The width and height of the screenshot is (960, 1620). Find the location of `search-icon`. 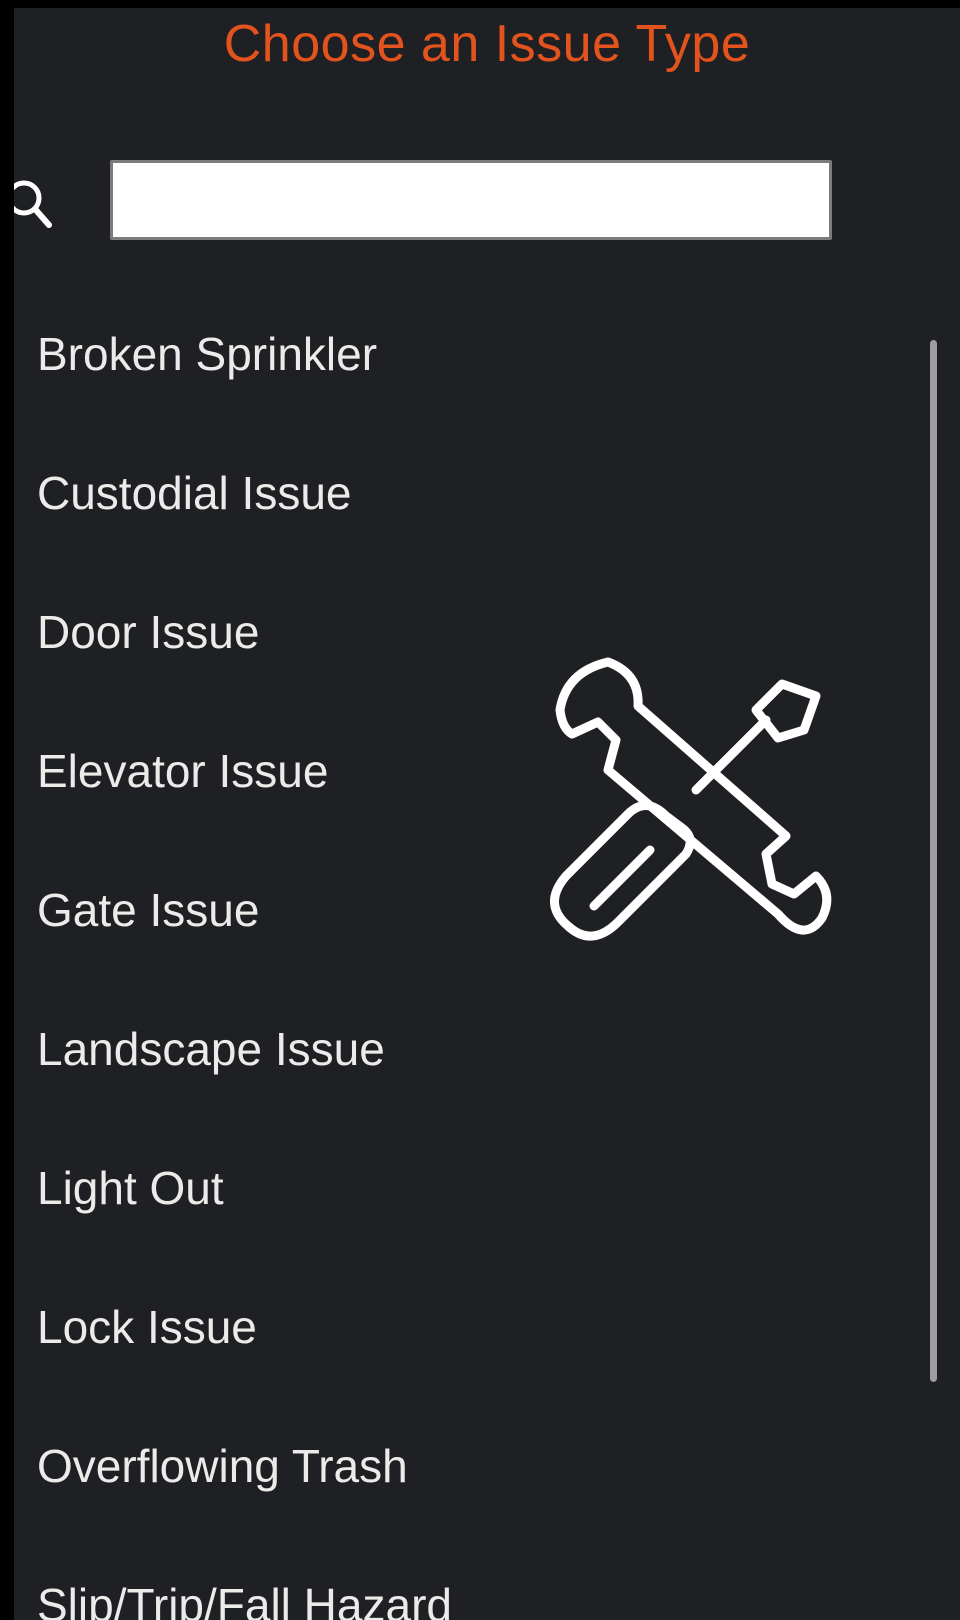

search-icon is located at coordinates (34, 205).